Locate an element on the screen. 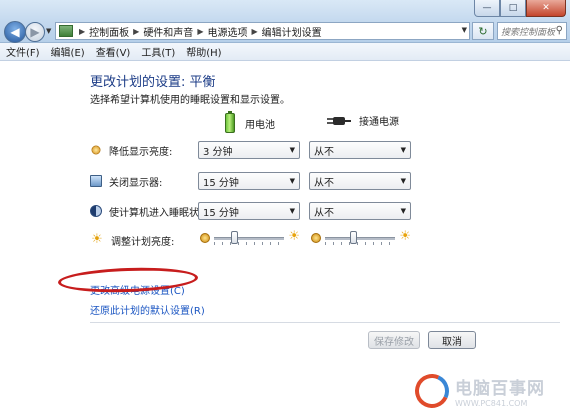 The height and width of the screenshot is (418, 570). setting-label-sleep: 使计算机进入睡眠状态: is located at coordinates (161, 213).